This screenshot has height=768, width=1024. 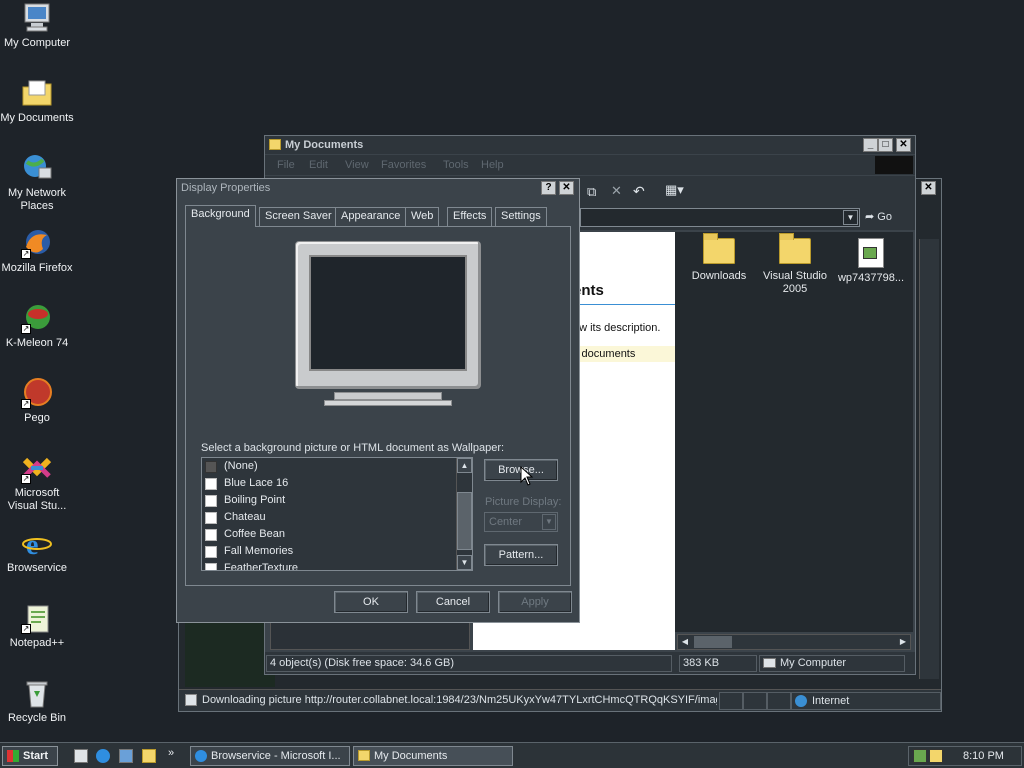 I want to click on menu-help: Help, so click(x=492, y=165).